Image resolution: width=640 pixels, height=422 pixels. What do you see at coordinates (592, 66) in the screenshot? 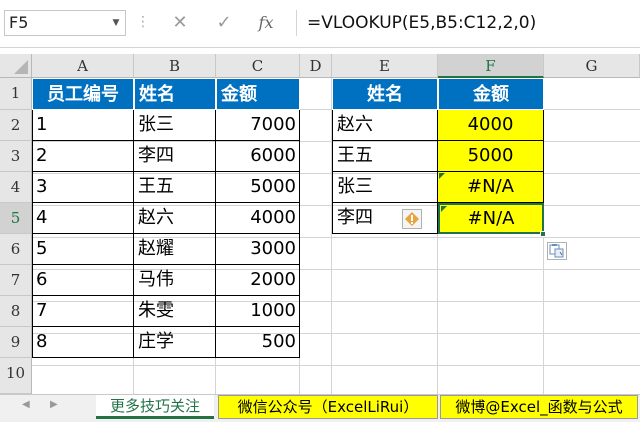
I see `column-header-g: G` at bounding box center [592, 66].